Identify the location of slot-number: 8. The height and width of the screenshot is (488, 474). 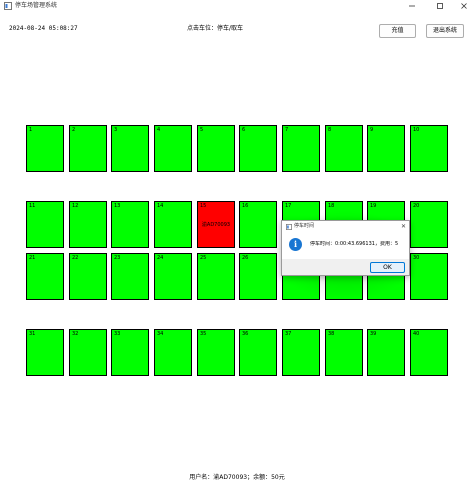
(330, 130).